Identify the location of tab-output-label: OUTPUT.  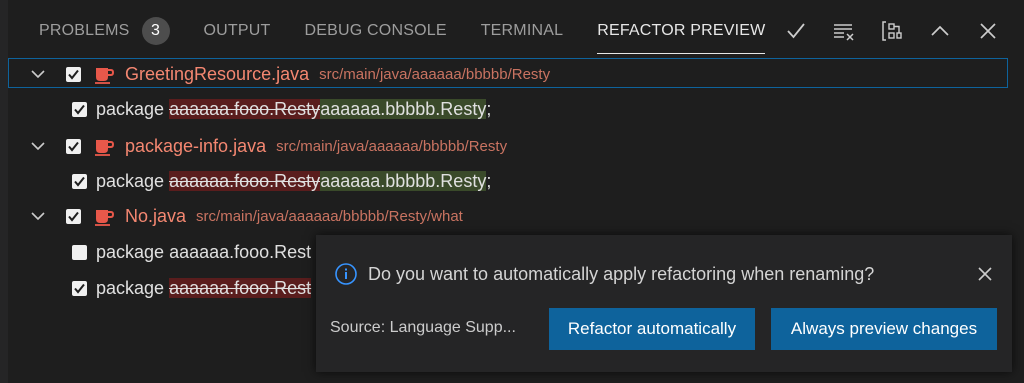
(237, 30).